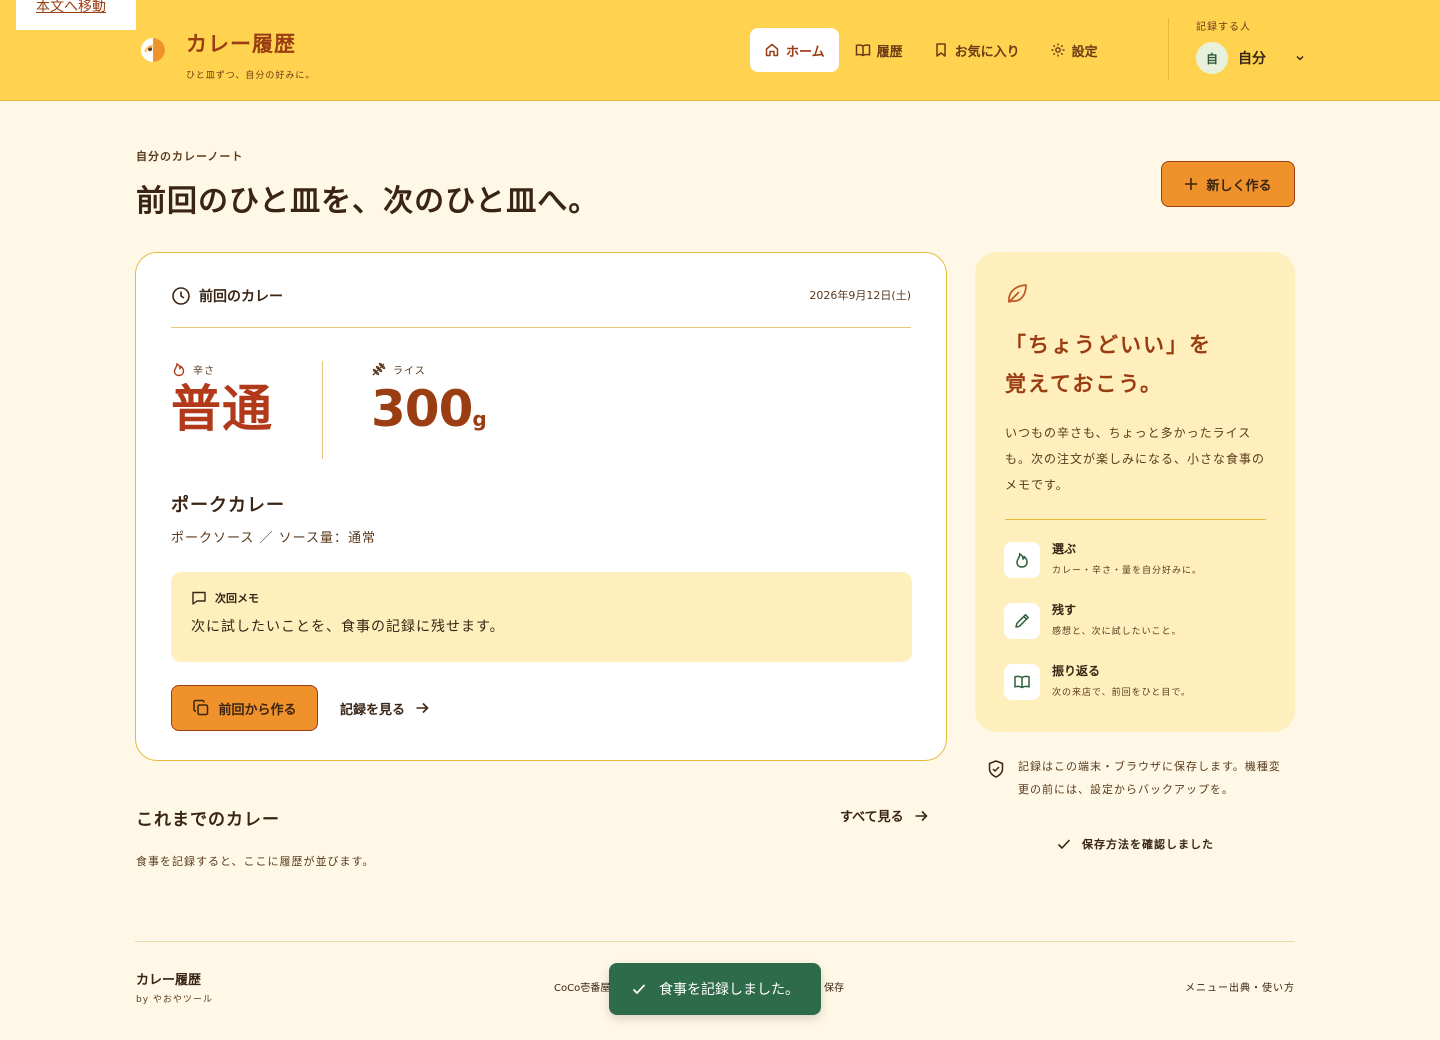 The height and width of the screenshot is (1040, 1440). Describe the element at coordinates (255, 861) in the screenshot. I see `past-empty-message: 食事を記録すると、ここに履歴が並びます。` at that location.